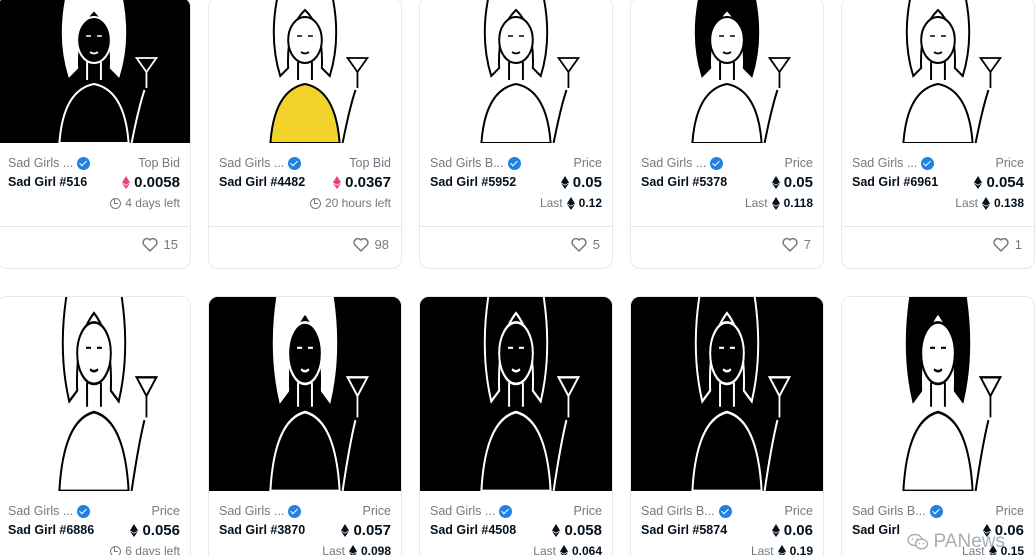 This screenshot has height=555, width=1035. I want to click on price-value: 0.056, so click(155, 530).